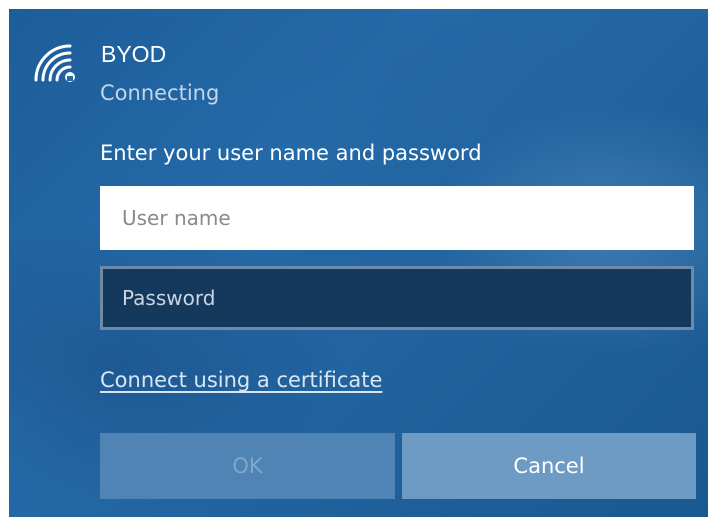  Describe the element at coordinates (549, 466) in the screenshot. I see `cancel-button: Cancel` at that location.